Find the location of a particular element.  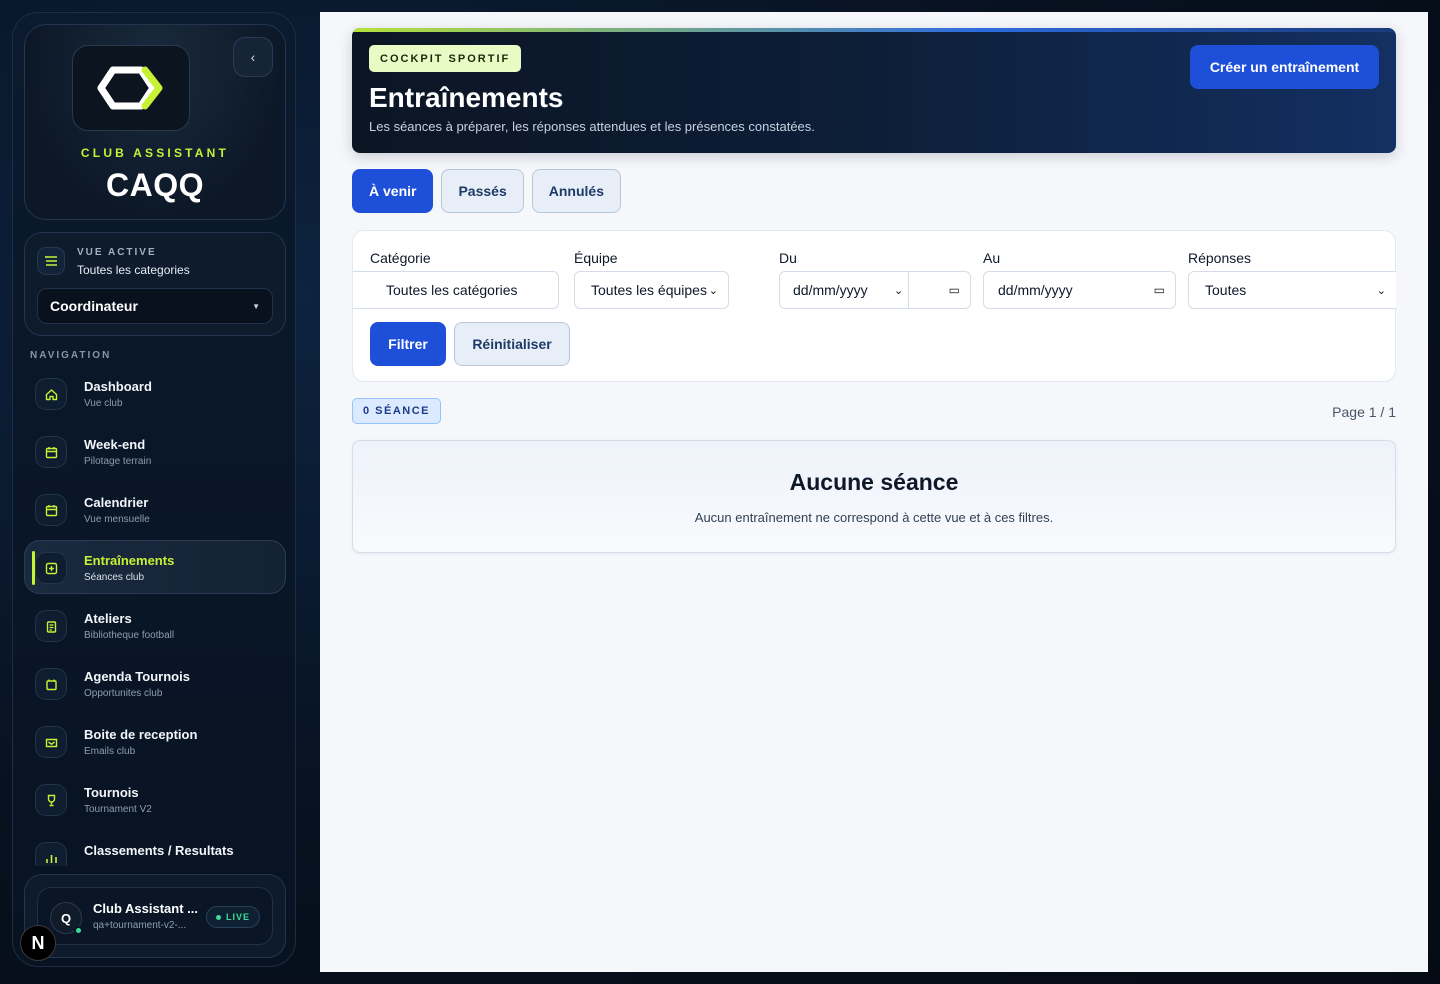

avatar-initial: Q is located at coordinates (66, 918).